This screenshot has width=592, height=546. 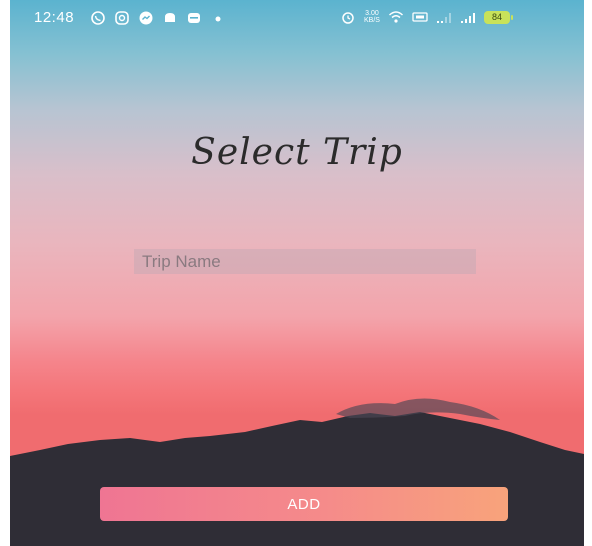 I want to click on alarm-icon, so click(x=348, y=17).